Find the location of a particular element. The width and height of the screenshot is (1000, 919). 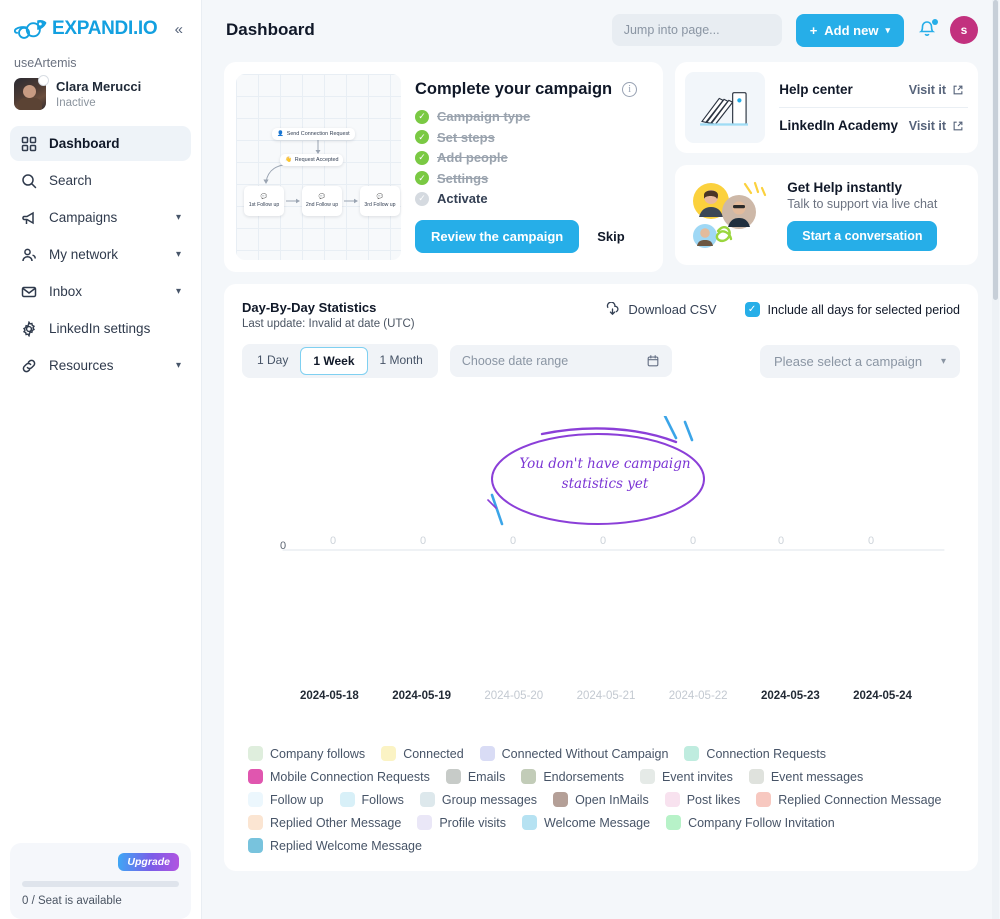

legend-item: Emails is located at coordinates (475, 776).